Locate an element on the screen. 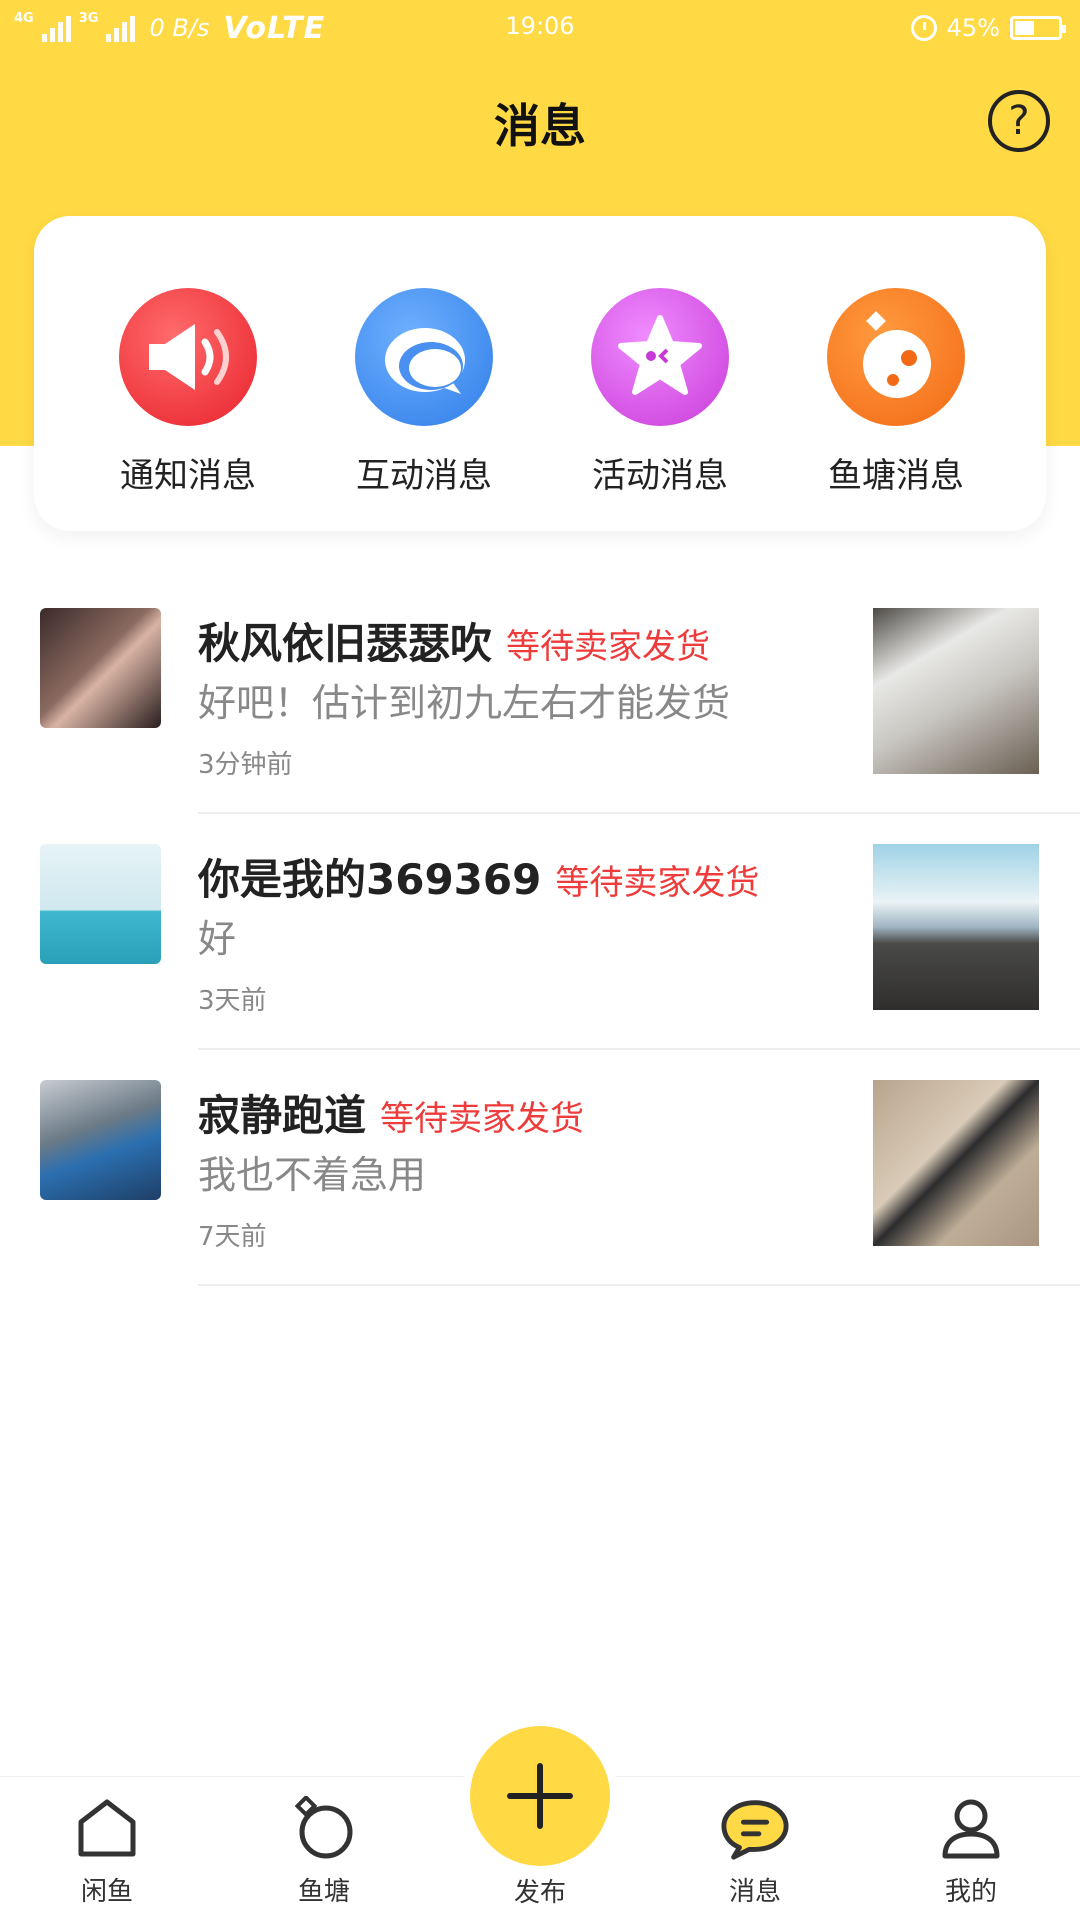  battery-icon is located at coordinates (1038, 28).